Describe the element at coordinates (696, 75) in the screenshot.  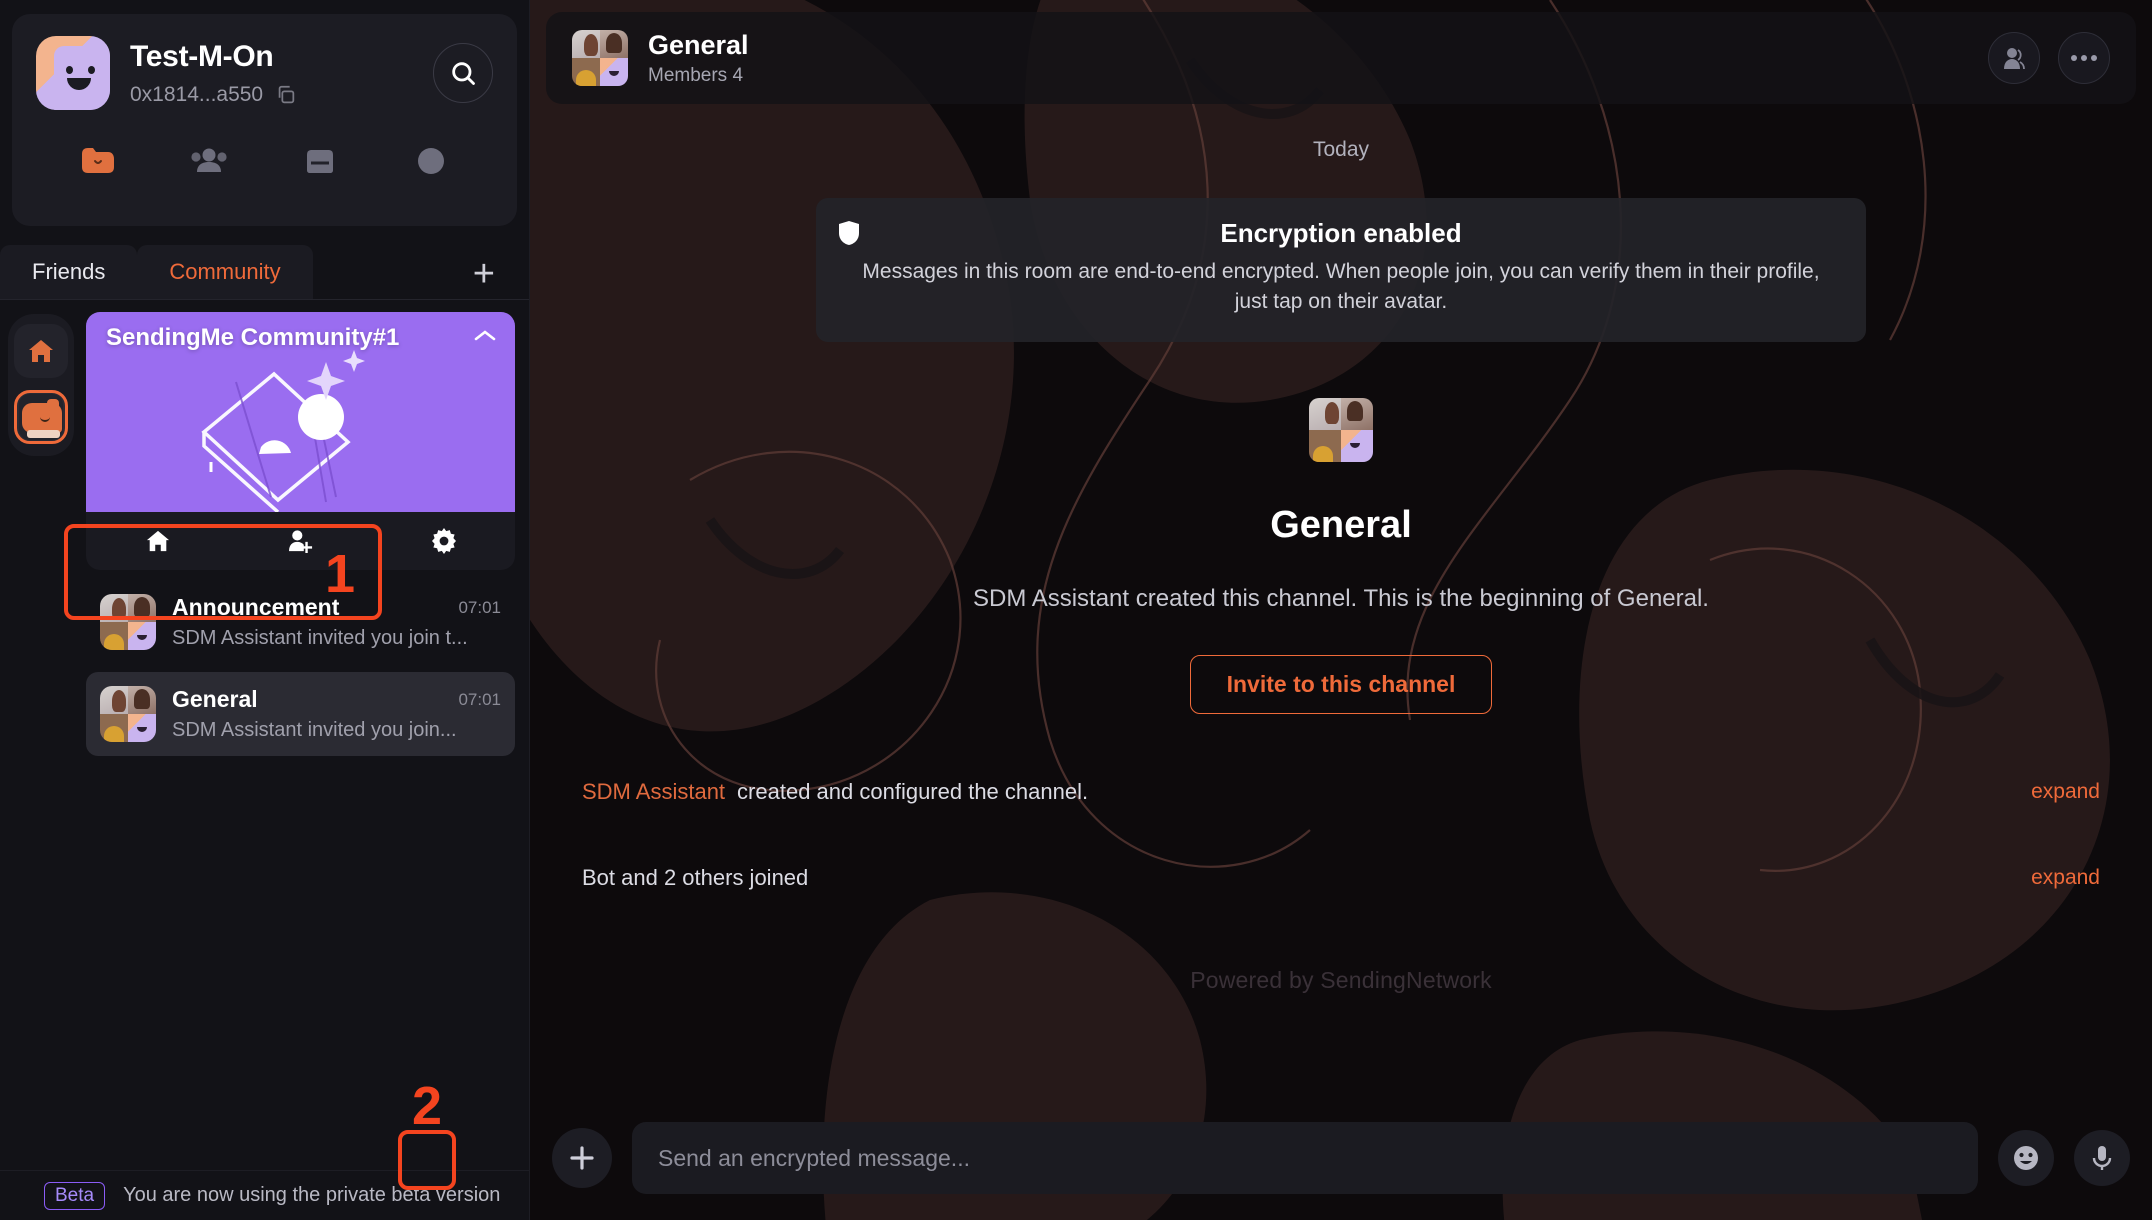
I see `member-count: Members 4` at that location.